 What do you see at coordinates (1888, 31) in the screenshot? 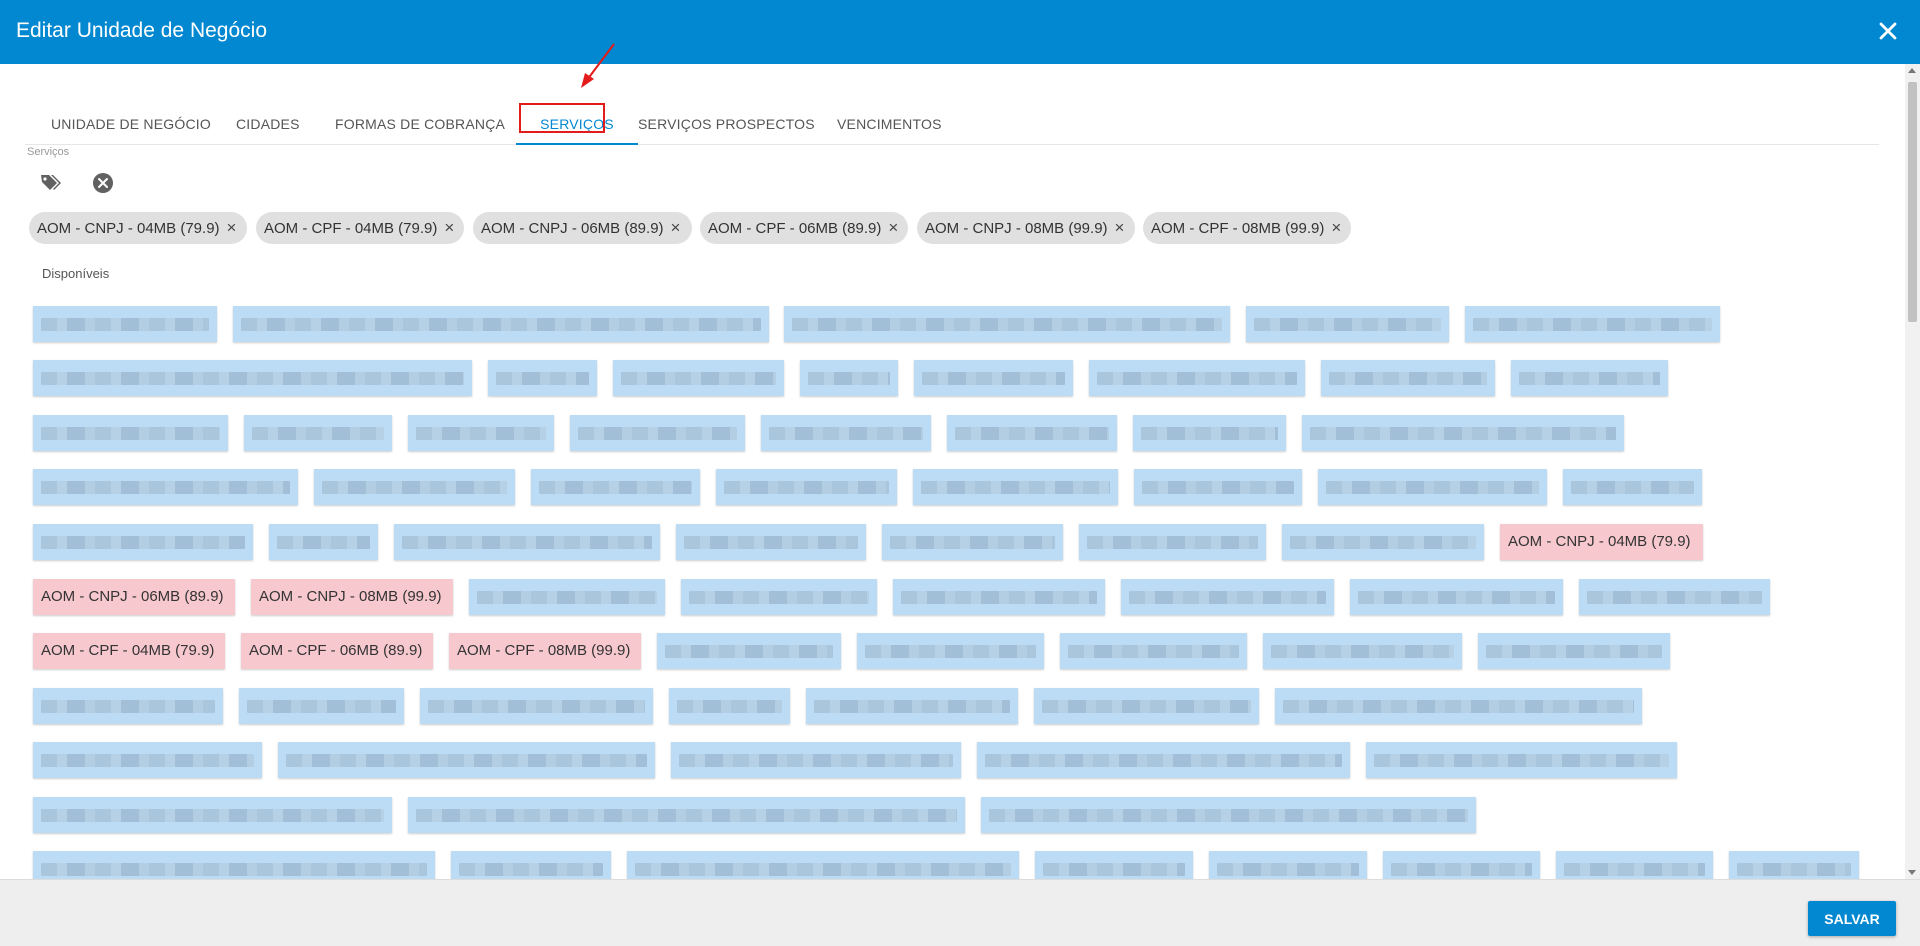
I see `close-icon` at bounding box center [1888, 31].